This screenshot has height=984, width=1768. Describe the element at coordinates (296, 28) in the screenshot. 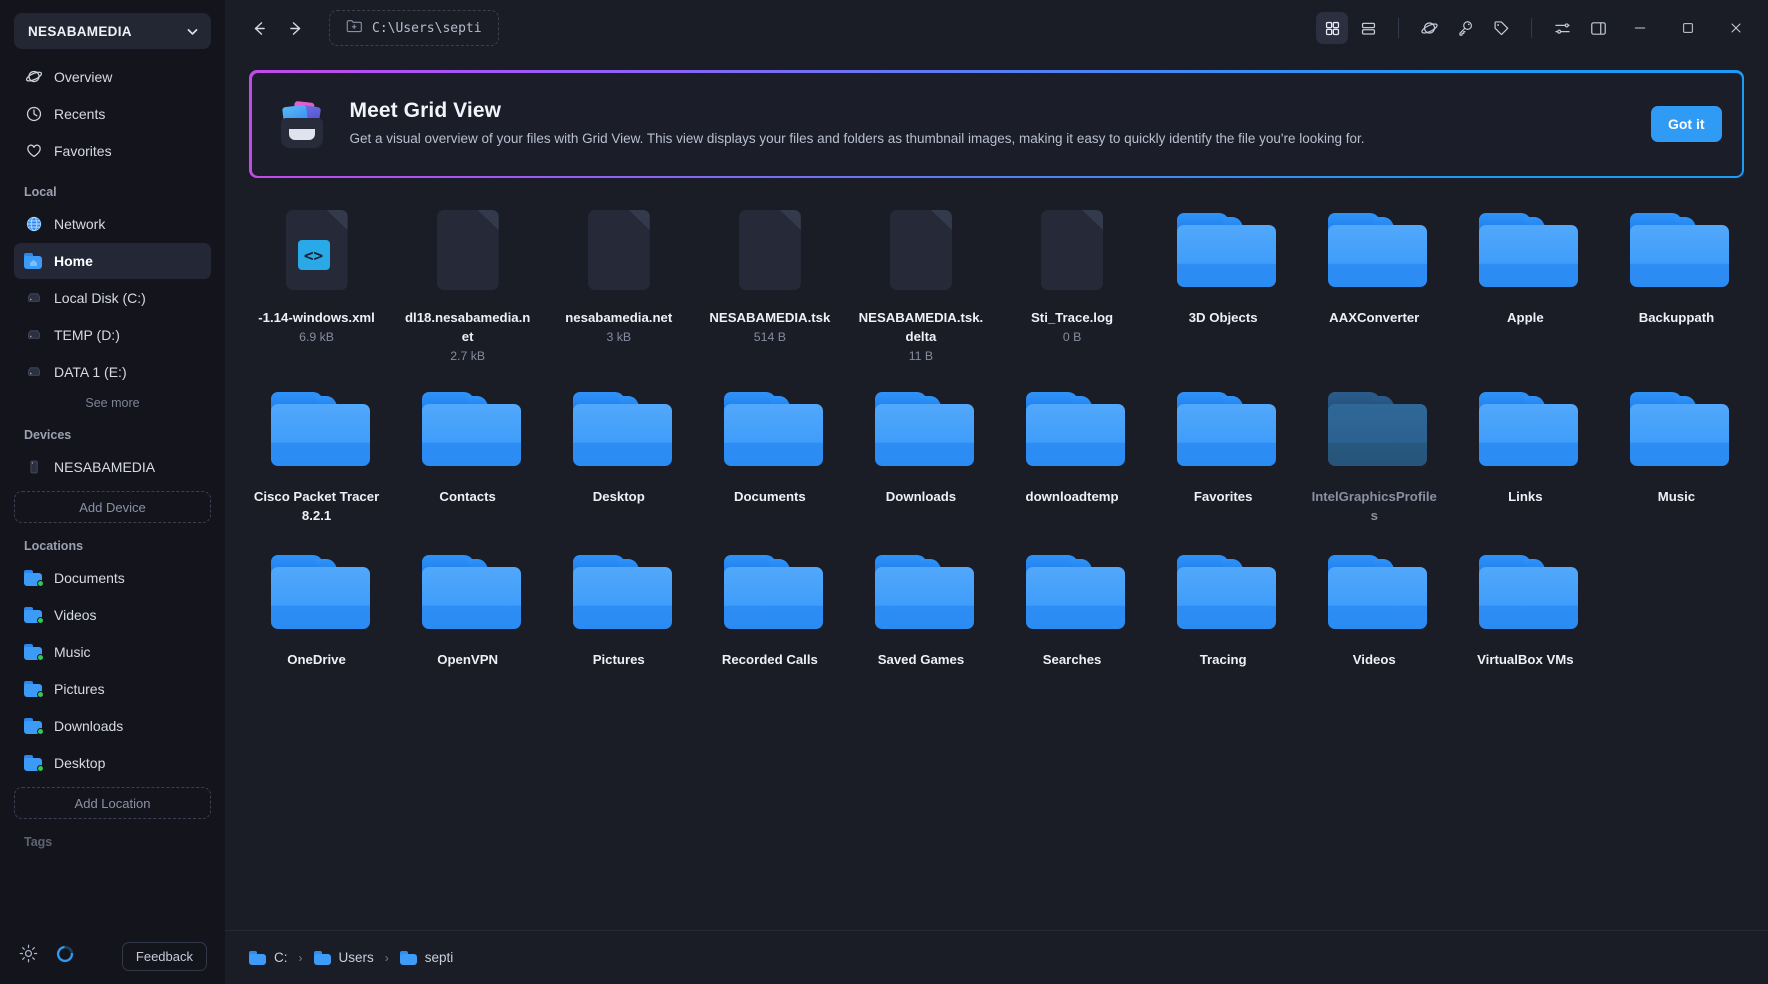

I see `forward-button` at that location.